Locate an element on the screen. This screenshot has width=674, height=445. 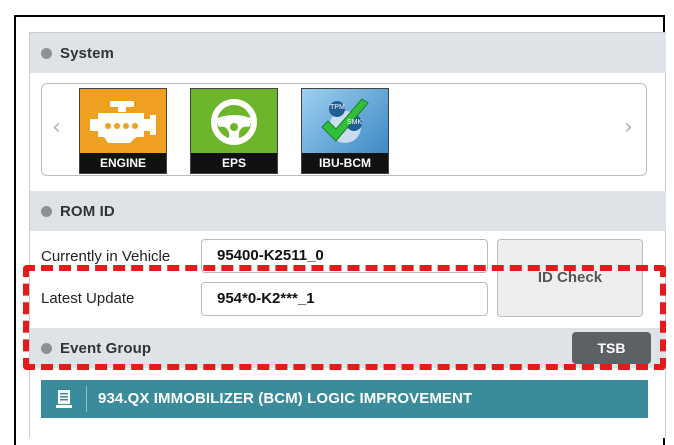
system-section-title: System is located at coordinates (87, 53).